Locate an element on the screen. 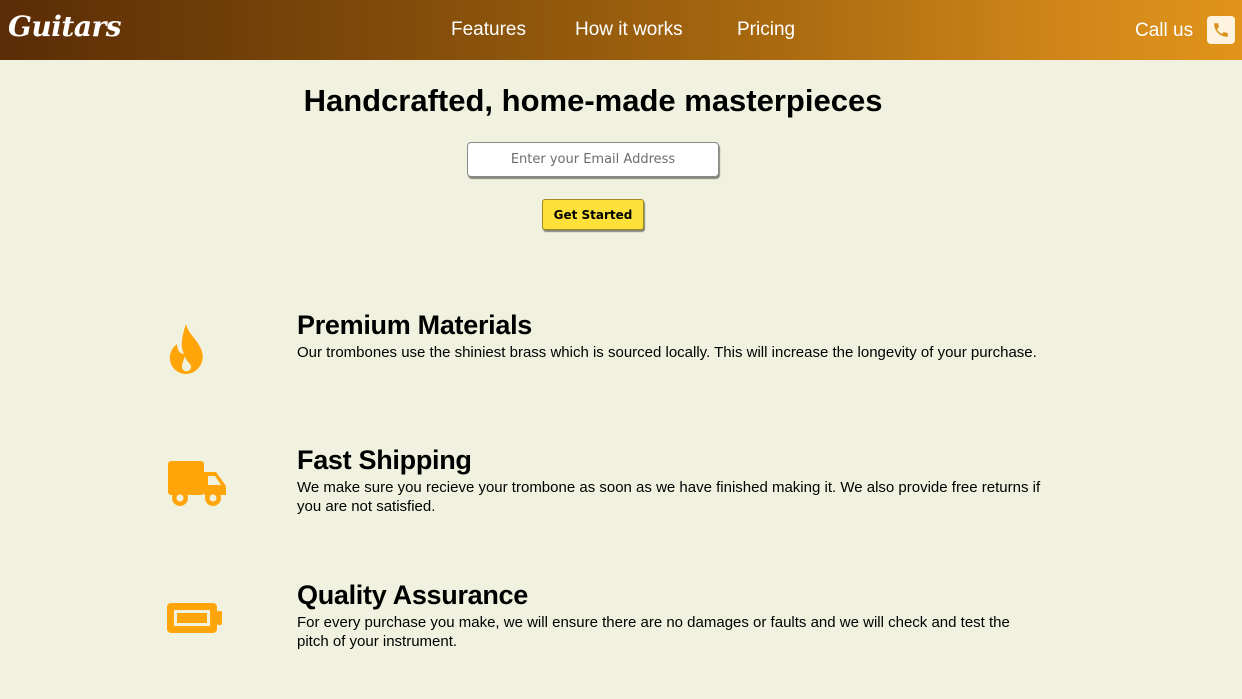 The width and height of the screenshot is (1242, 699). feature-title: Fast Shipping is located at coordinates (384, 460).